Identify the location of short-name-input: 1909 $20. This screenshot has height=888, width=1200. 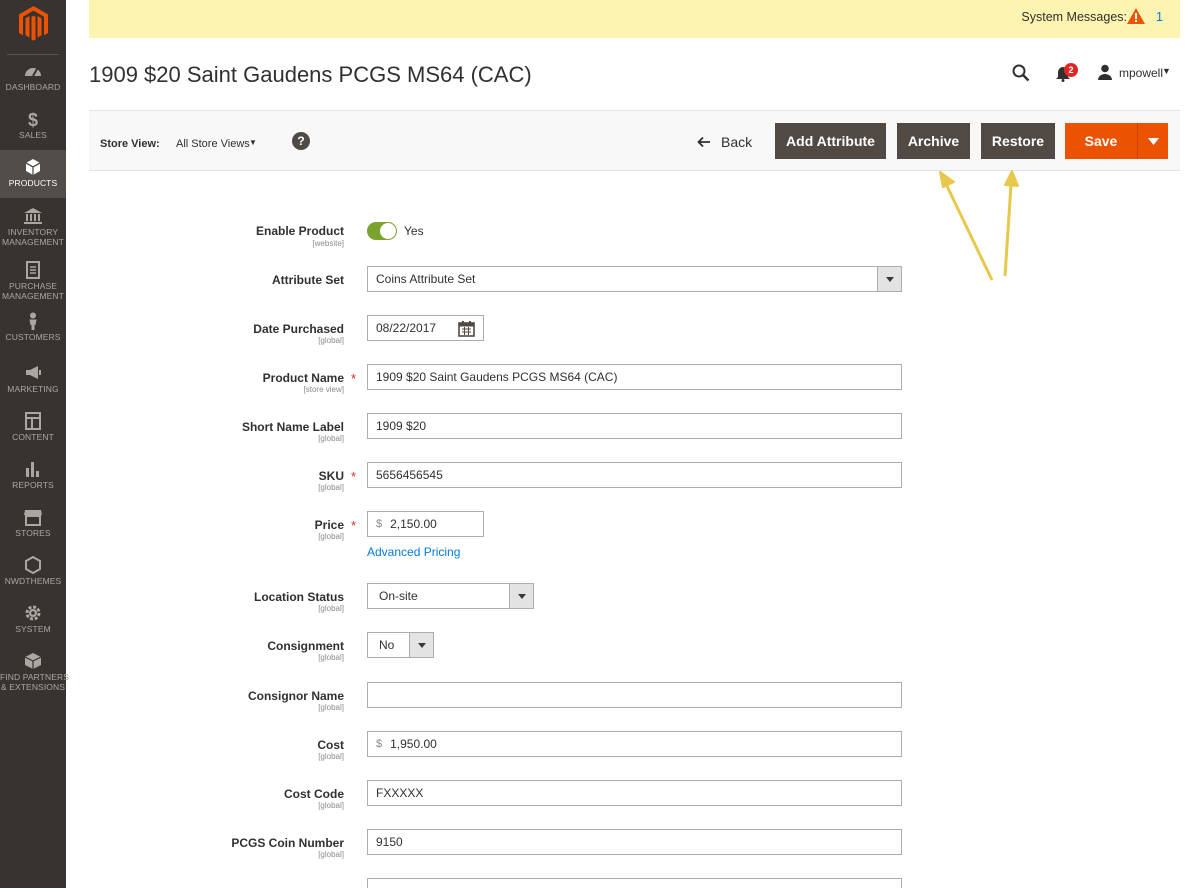
(634, 426).